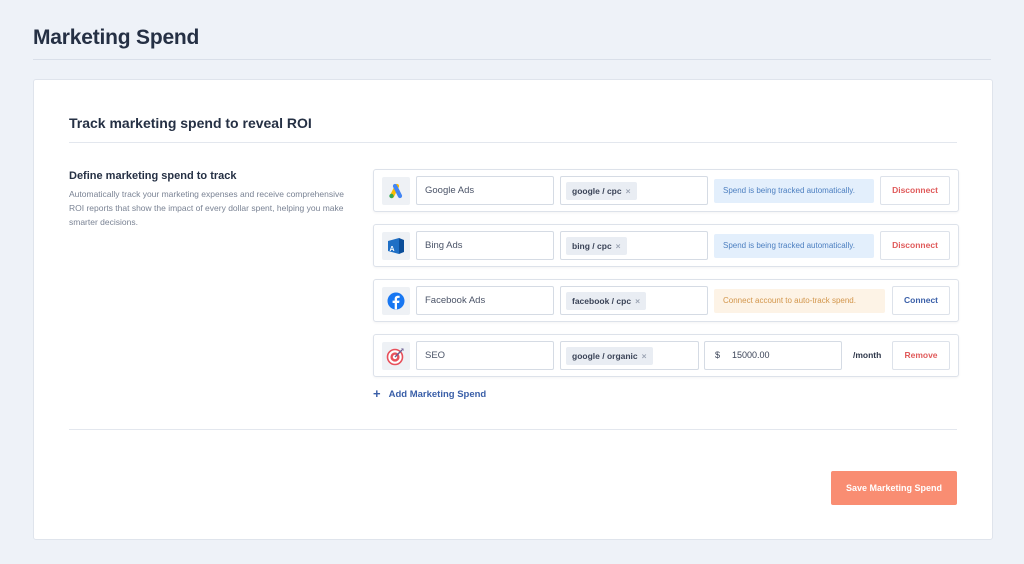 This screenshot has height=564, width=1024. What do you see at coordinates (396, 301) in the screenshot?
I see `facebook-icon` at bounding box center [396, 301].